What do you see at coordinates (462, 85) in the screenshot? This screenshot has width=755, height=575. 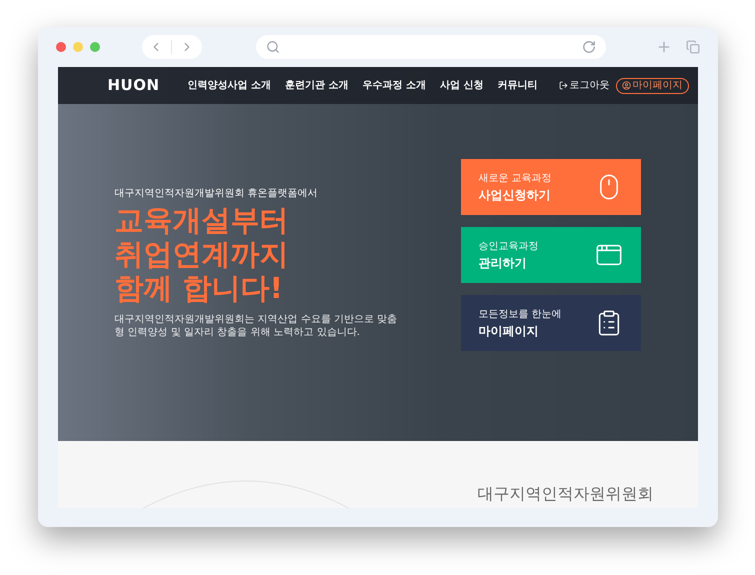 I see `nav-link: 사업 신청` at bounding box center [462, 85].